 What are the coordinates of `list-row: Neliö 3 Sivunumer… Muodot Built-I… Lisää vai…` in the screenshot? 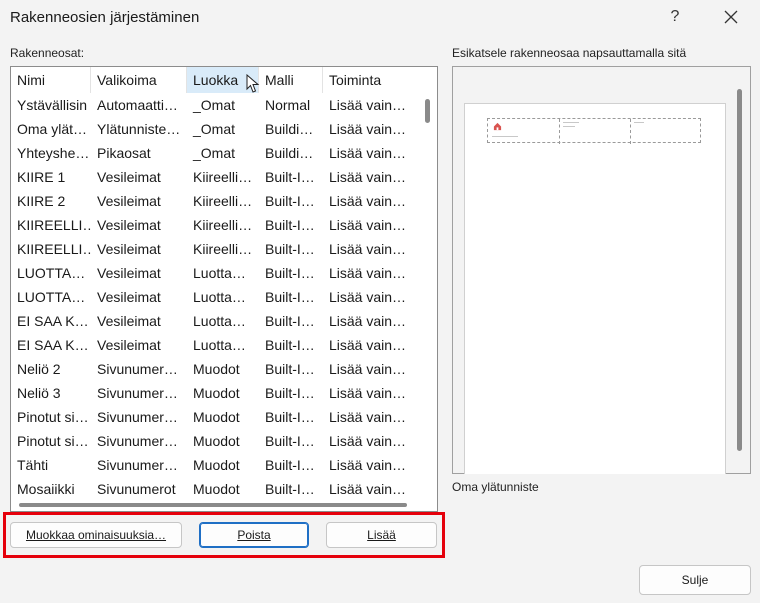 It's located at (211, 393).